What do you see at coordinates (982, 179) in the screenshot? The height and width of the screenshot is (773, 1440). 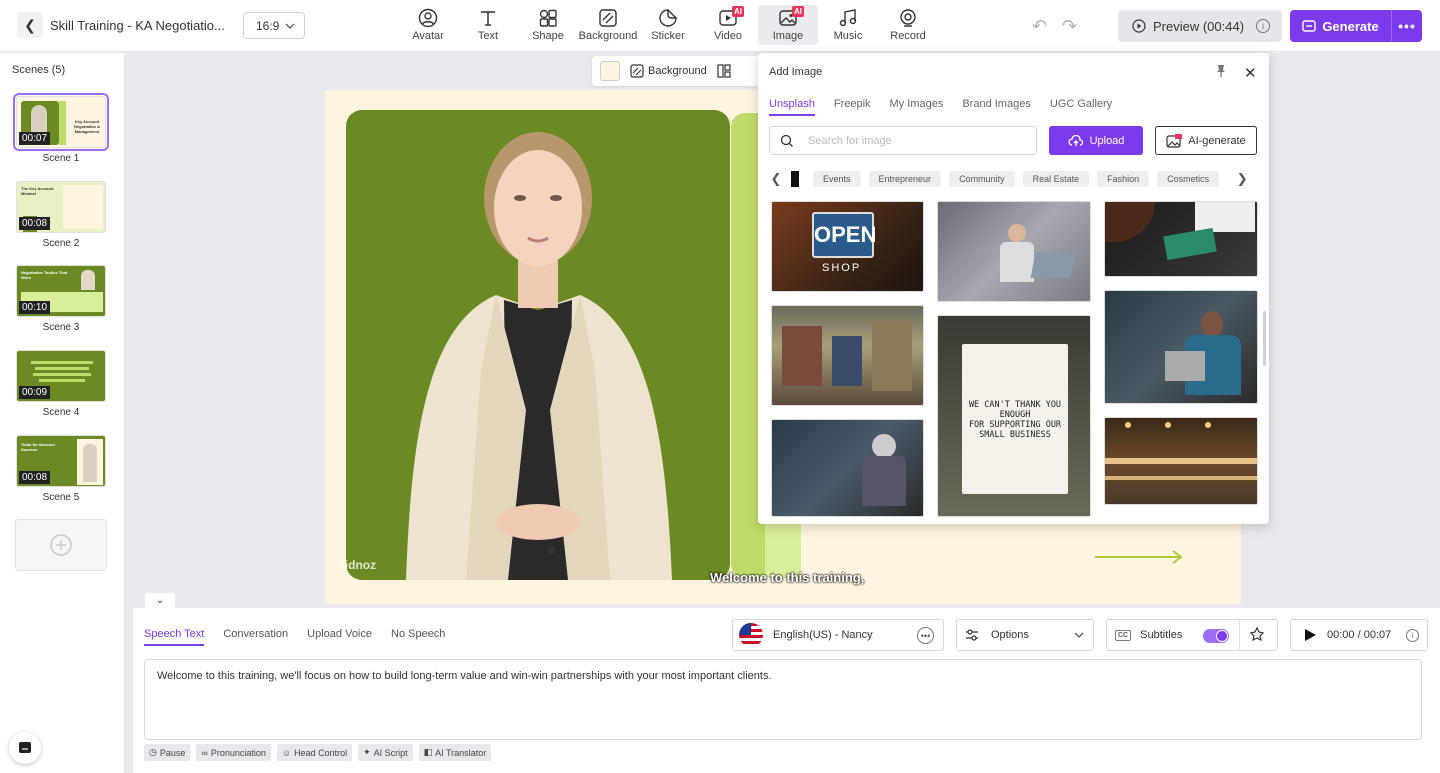 I see `category-chip: Community` at bounding box center [982, 179].